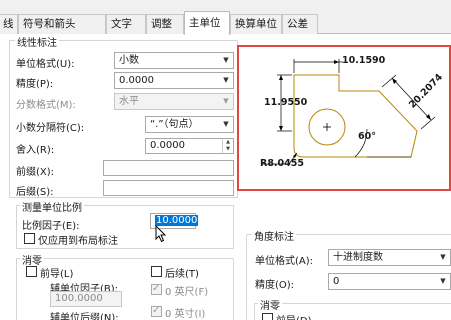 The width and height of the screenshot is (451, 320). What do you see at coordinates (389, 281) in the screenshot?
I see `angular-precision-select: 0 ▼` at bounding box center [389, 281].